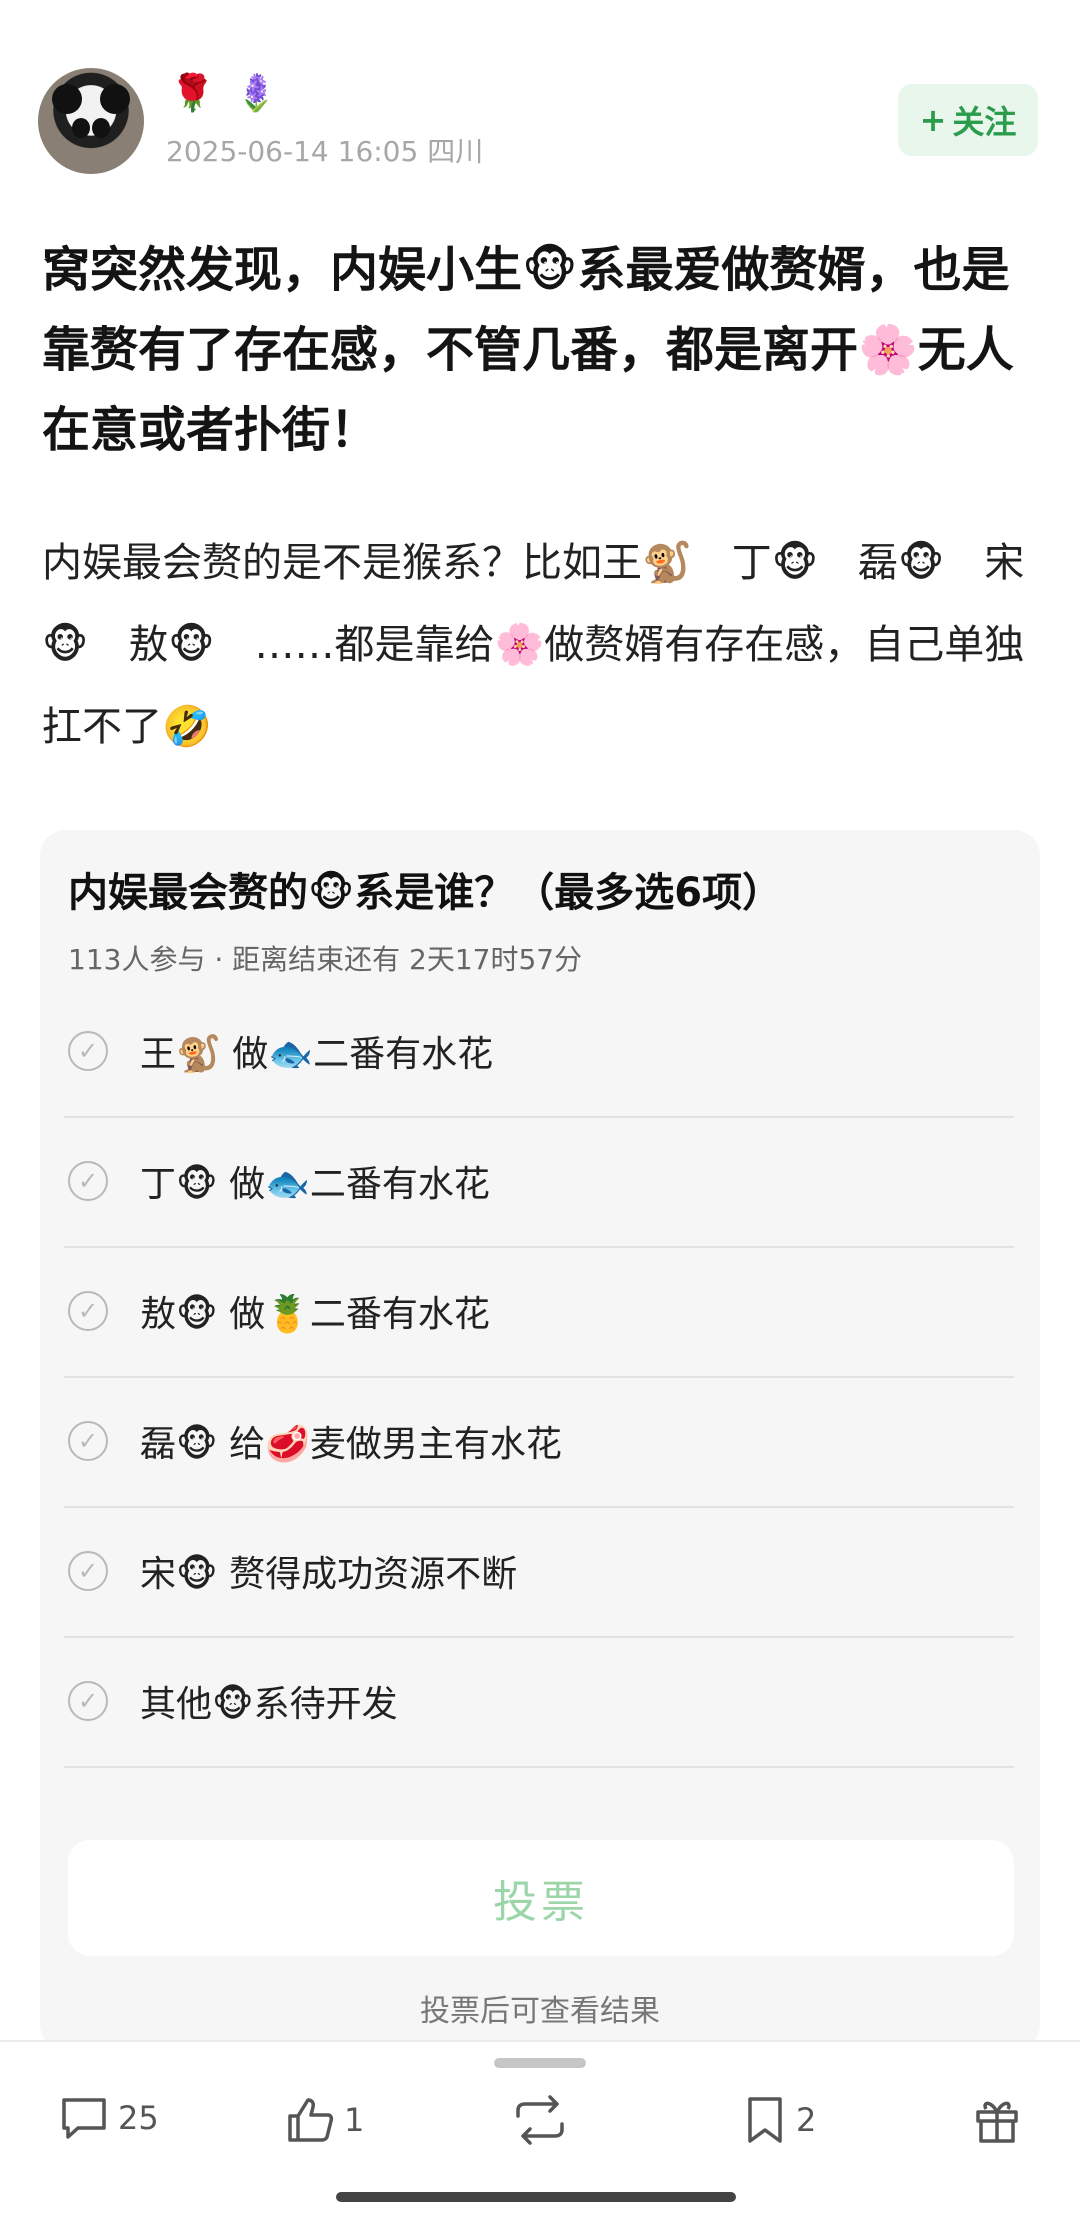 This screenshot has width=1080, height=2215. I want to click on poll-option: ✓ 丁🐵 做🐟二番有水花, so click(539, 1182).